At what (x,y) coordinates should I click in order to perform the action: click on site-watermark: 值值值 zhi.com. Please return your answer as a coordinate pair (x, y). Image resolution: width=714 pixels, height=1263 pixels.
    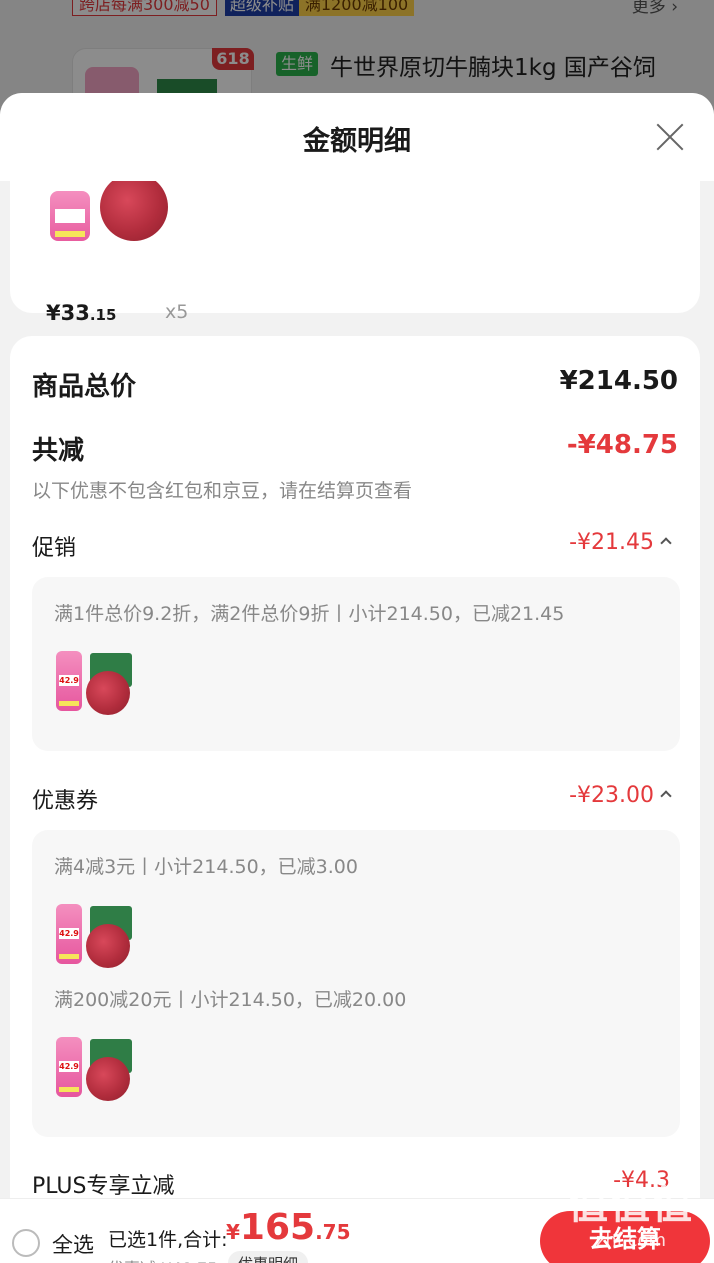
    Looking at the image, I should click on (631, 1216).